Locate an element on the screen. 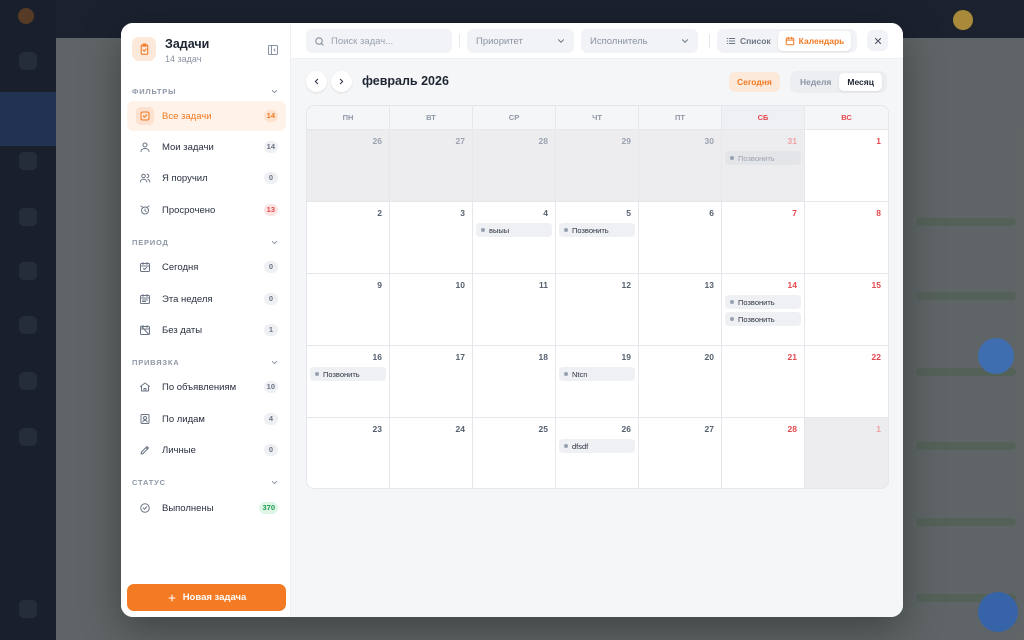  day-cell: 19 Ntcn is located at coordinates (597, 382).